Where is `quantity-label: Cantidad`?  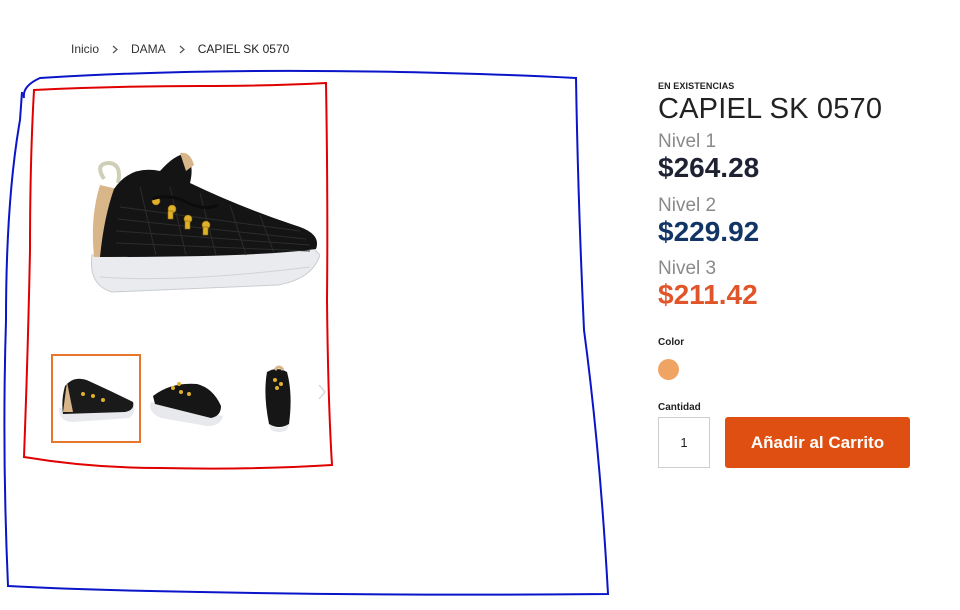
quantity-label: Cantidad is located at coordinates (679, 407).